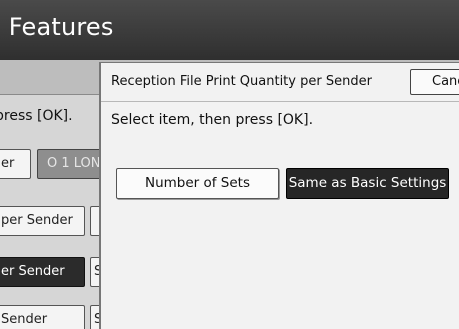 Image resolution: width=459 pixels, height=329 pixels. What do you see at coordinates (241, 81) in the screenshot?
I see `dialog-title: Reception File Print Quantity per Sender` at bounding box center [241, 81].